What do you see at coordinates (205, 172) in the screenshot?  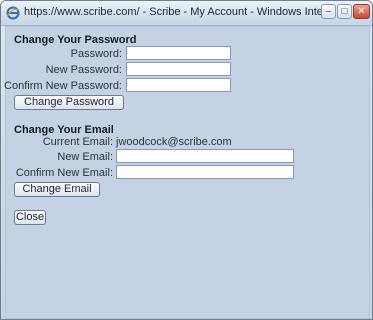 I see `confirm-email-field` at bounding box center [205, 172].